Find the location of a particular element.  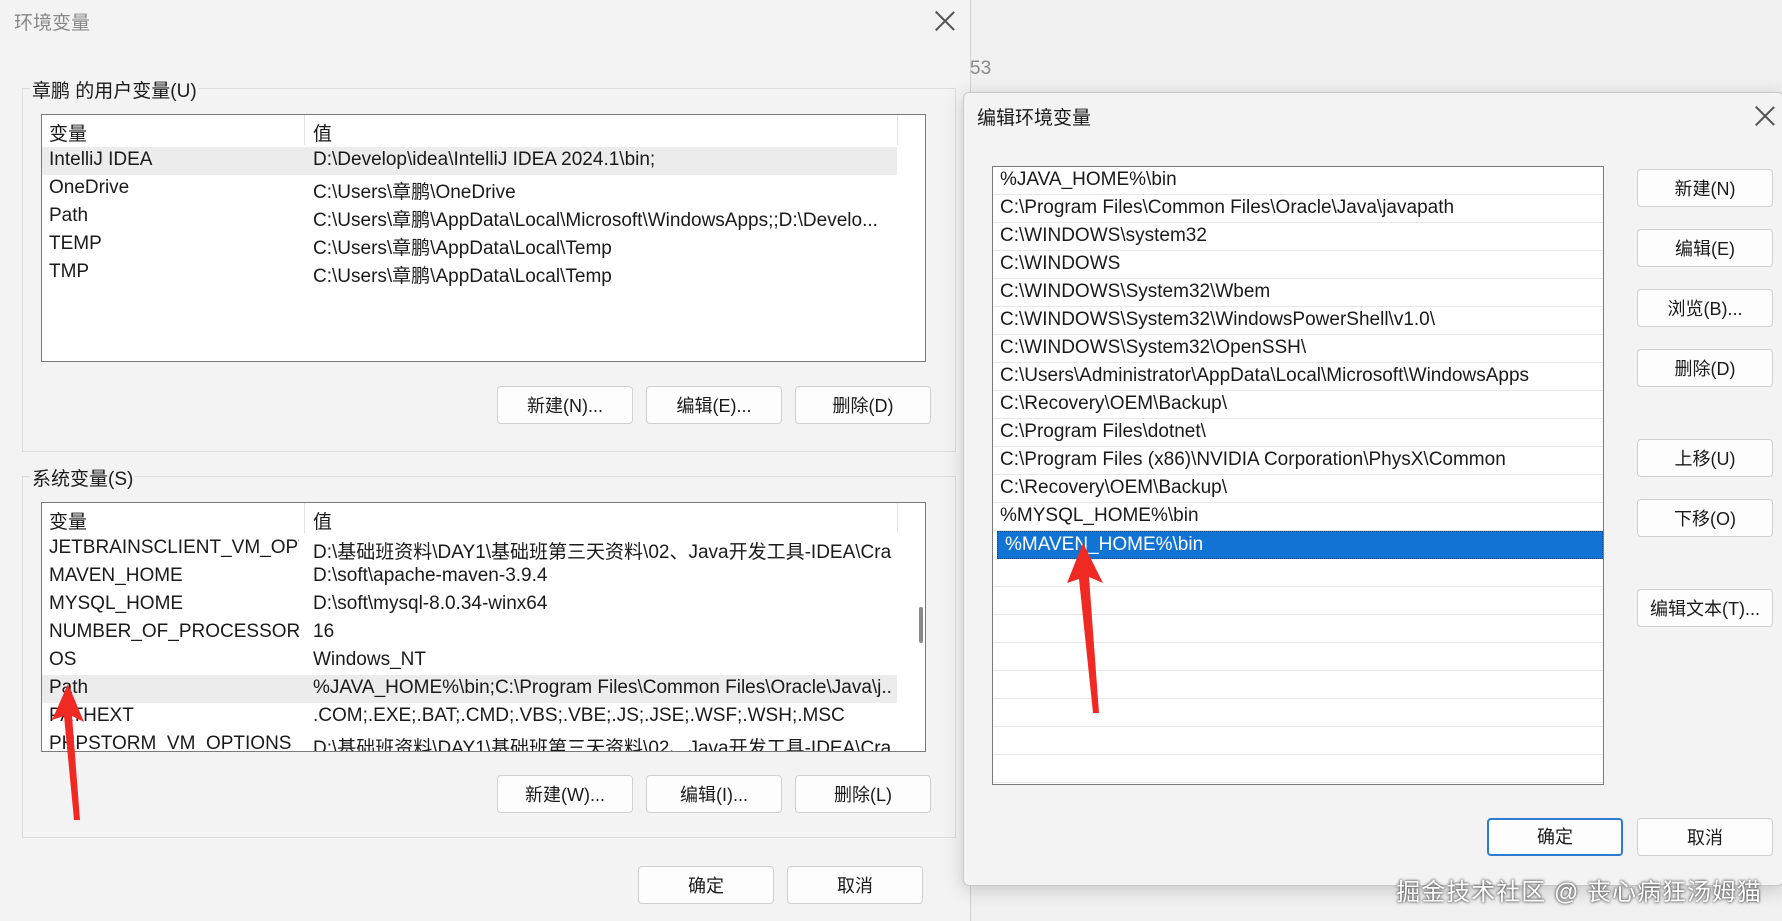

path-entry-text: C:\WINDOWS\system32 is located at coordinates (1103, 235).